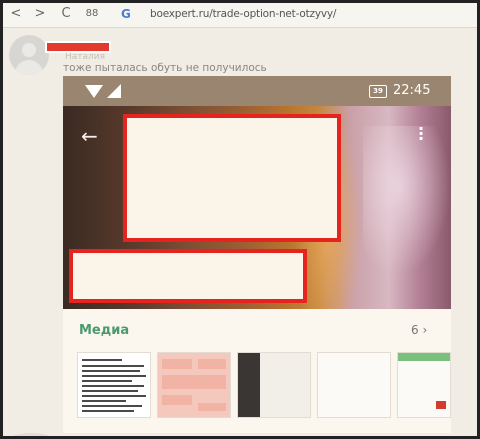 This screenshot has width=480, height=439. I want to click on comment-author: Наталия, so click(85, 57).